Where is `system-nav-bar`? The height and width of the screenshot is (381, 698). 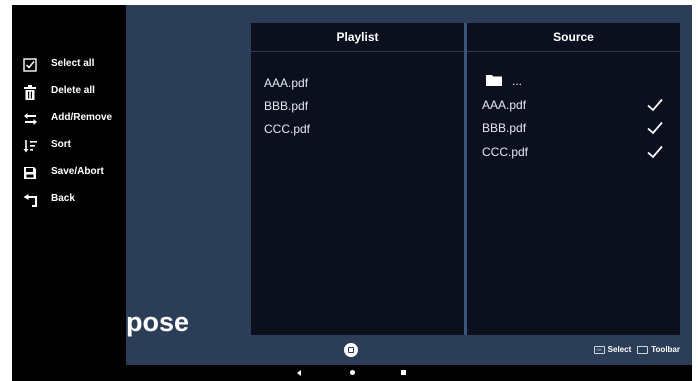 system-nav-bar is located at coordinates (352, 373).